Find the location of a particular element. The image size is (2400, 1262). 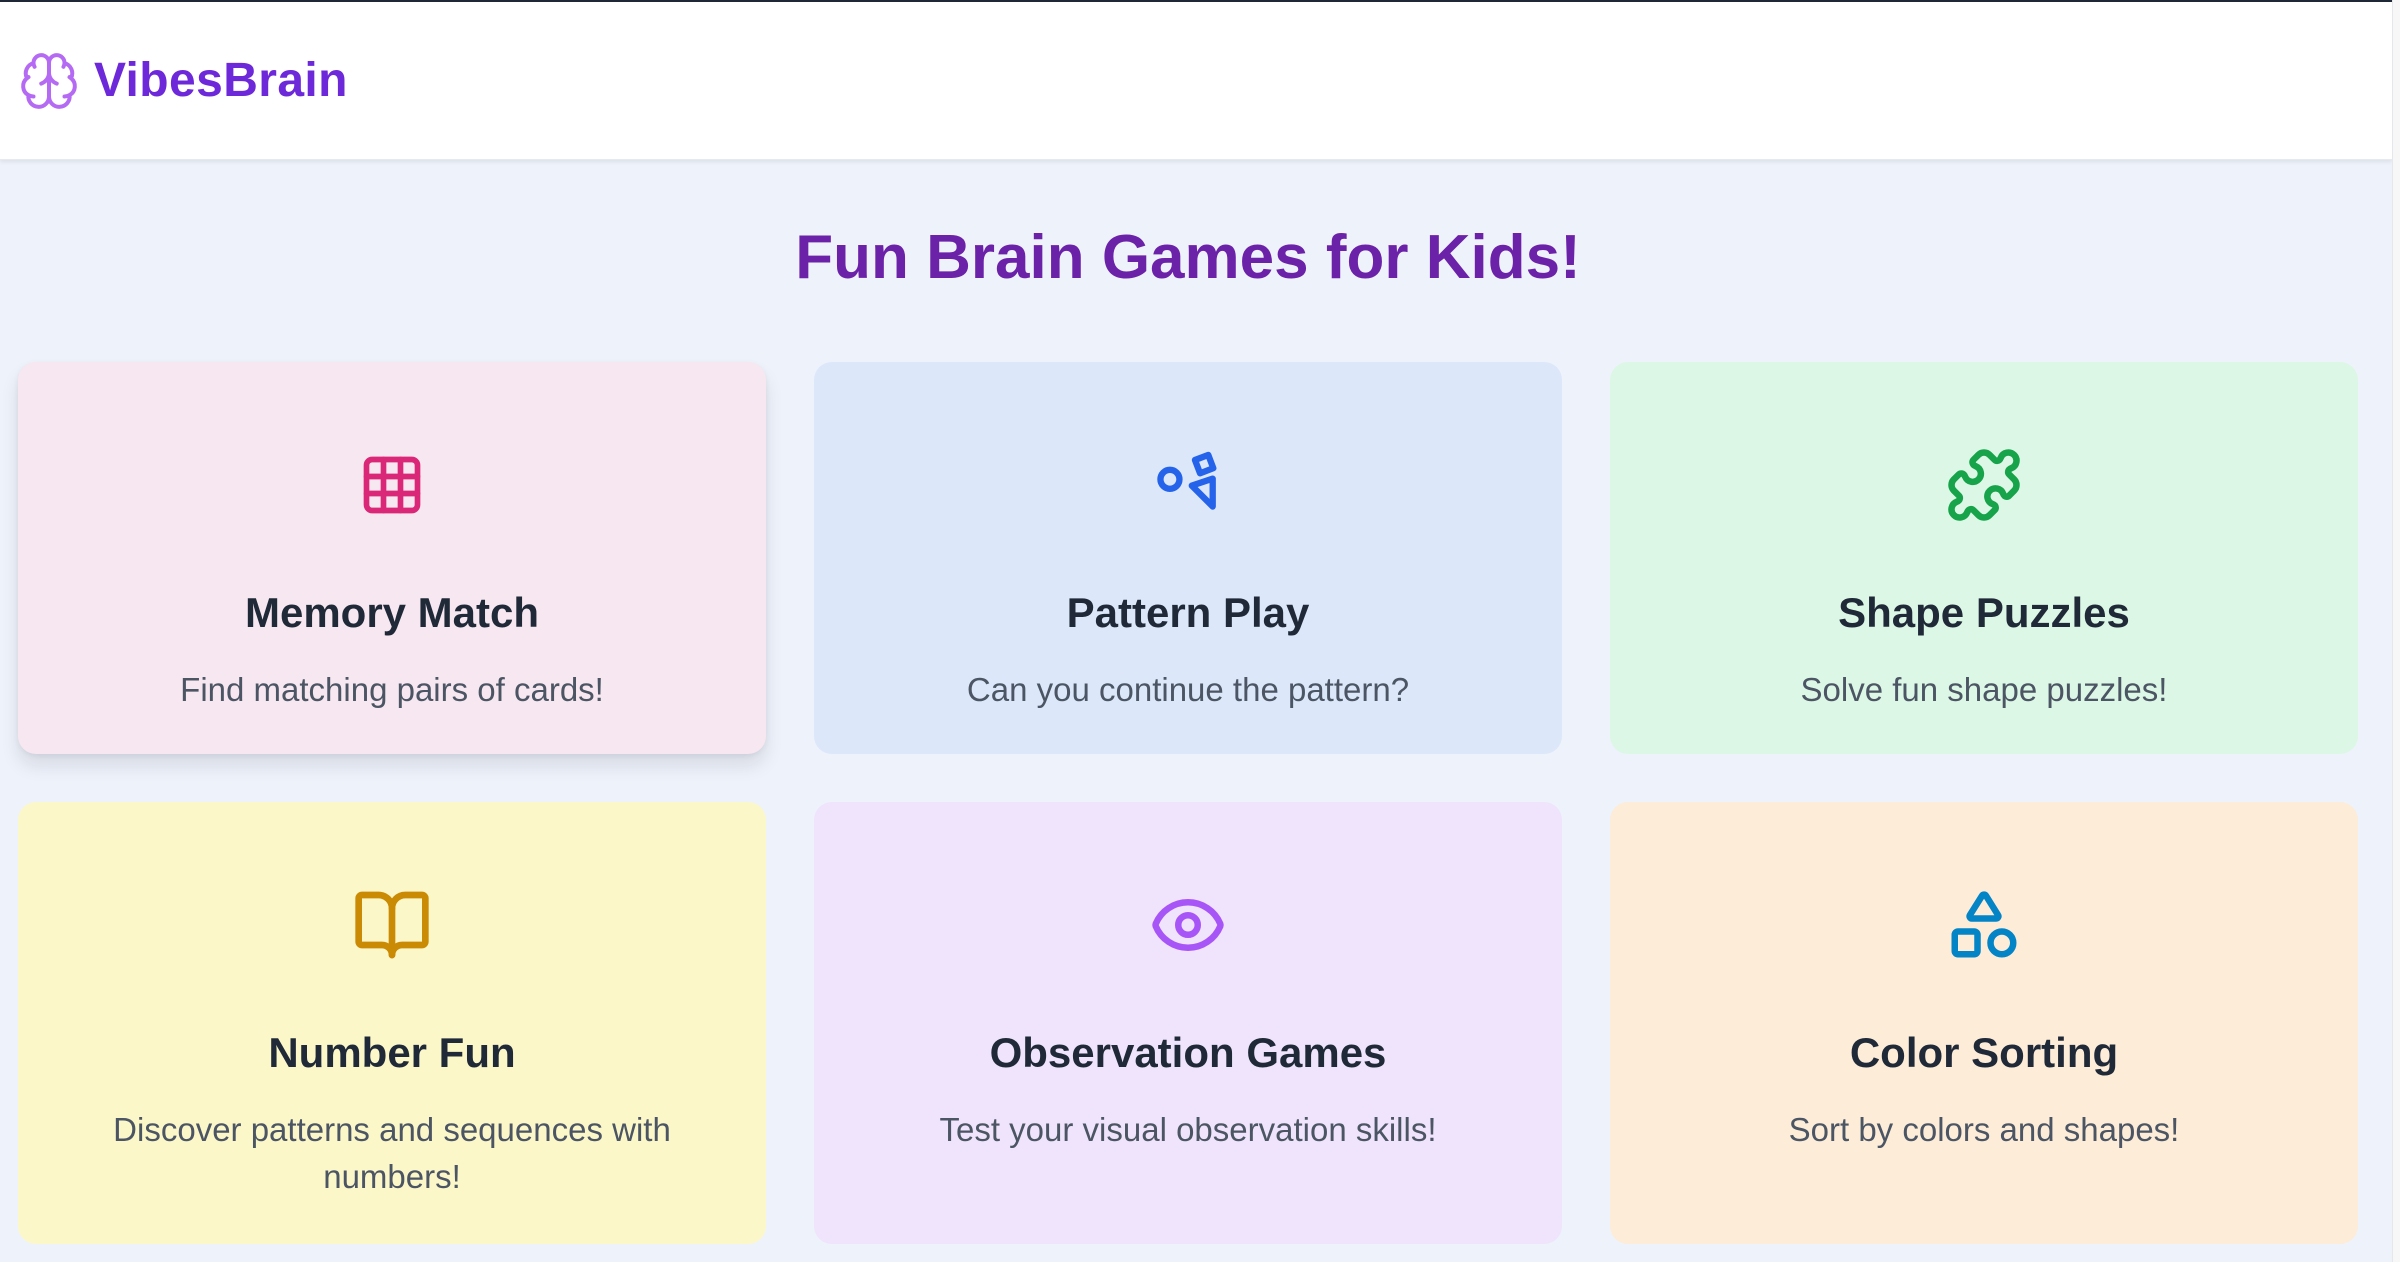

page-title: Fun Brain Games for Kids! is located at coordinates (1188, 257).